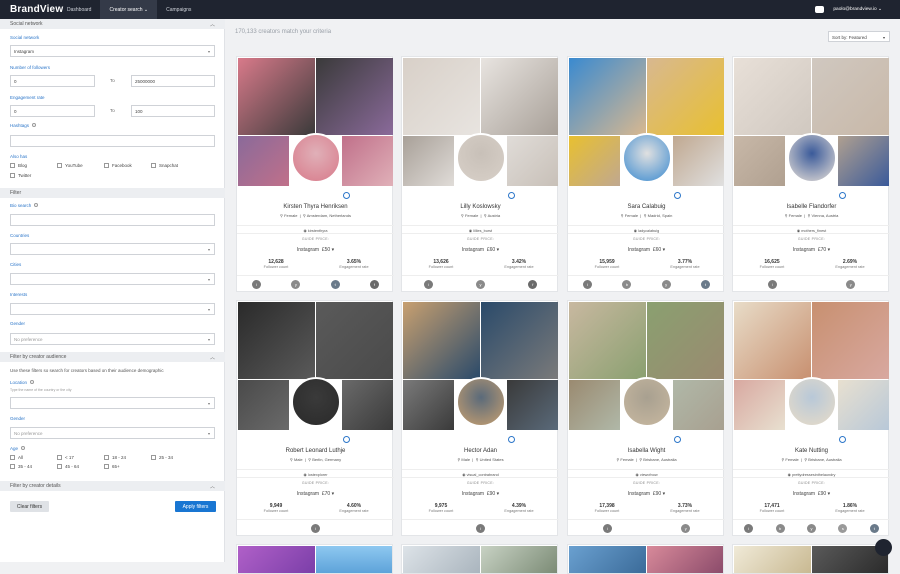 This screenshot has width=900, height=574. What do you see at coordinates (112, 466) in the screenshot?
I see `age-65-plus: 65+` at bounding box center [112, 466].